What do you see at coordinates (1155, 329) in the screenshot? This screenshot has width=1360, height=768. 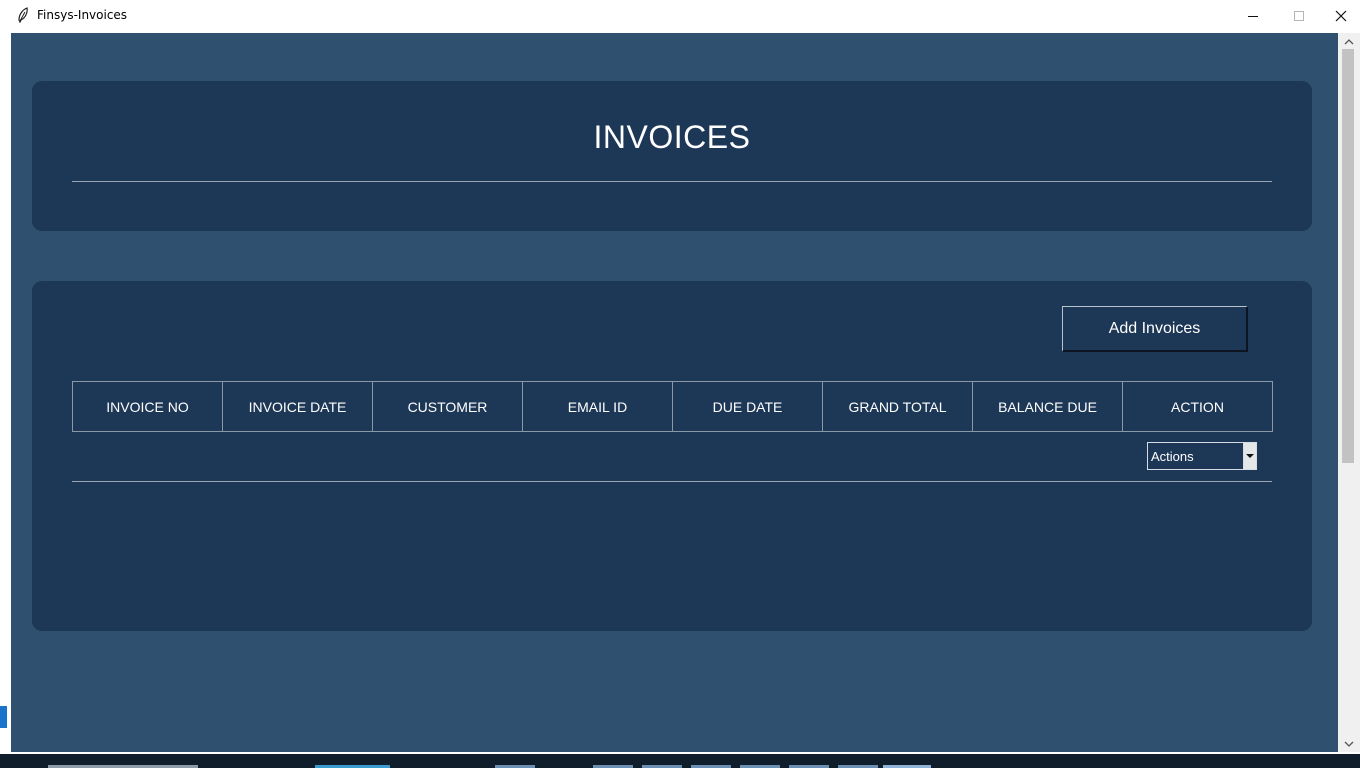 I see `add-invoices-button: Add Invoices` at bounding box center [1155, 329].